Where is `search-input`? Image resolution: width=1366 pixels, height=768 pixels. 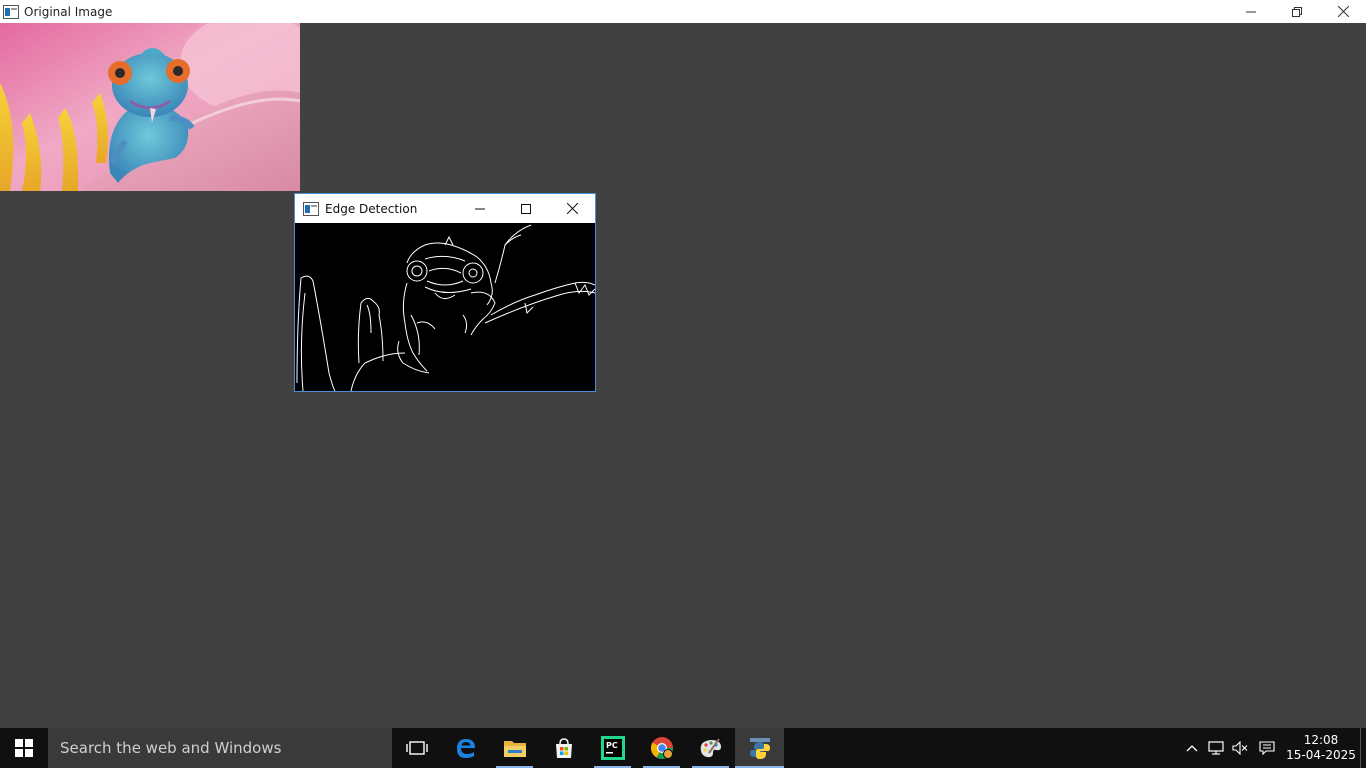 search-input is located at coordinates (220, 748).